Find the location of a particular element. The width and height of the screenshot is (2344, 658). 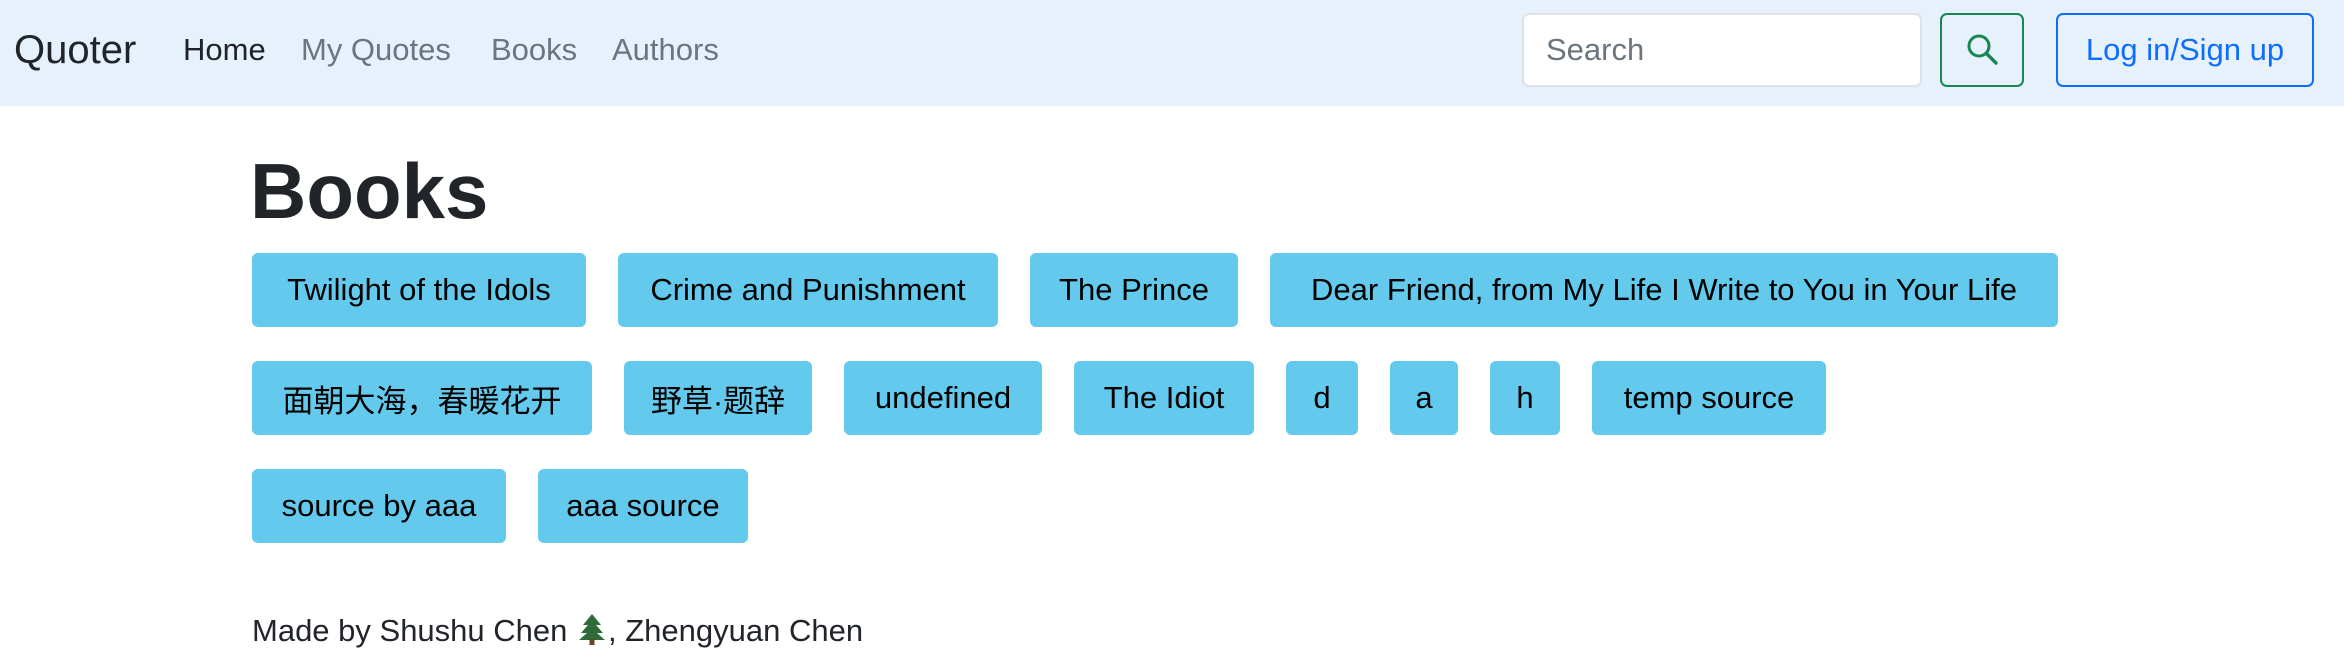

book-pill: Crime and Punishment is located at coordinates (808, 290).